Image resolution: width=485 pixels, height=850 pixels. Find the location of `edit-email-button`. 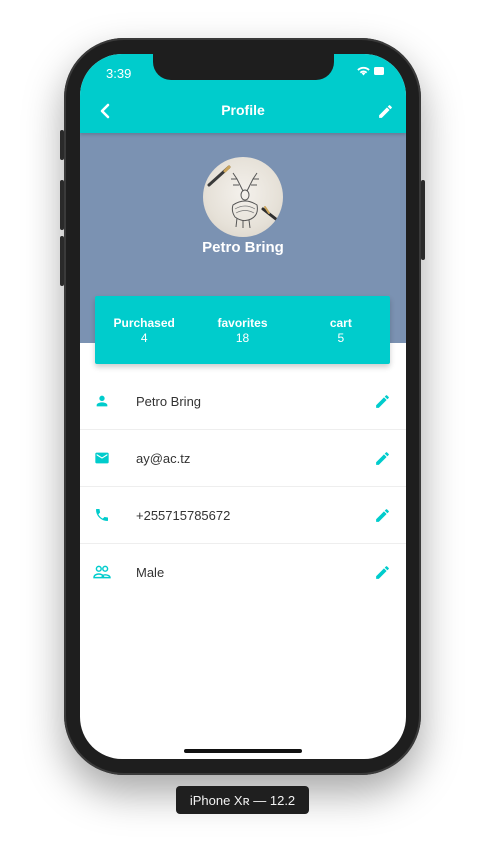

edit-email-button is located at coordinates (382, 458).